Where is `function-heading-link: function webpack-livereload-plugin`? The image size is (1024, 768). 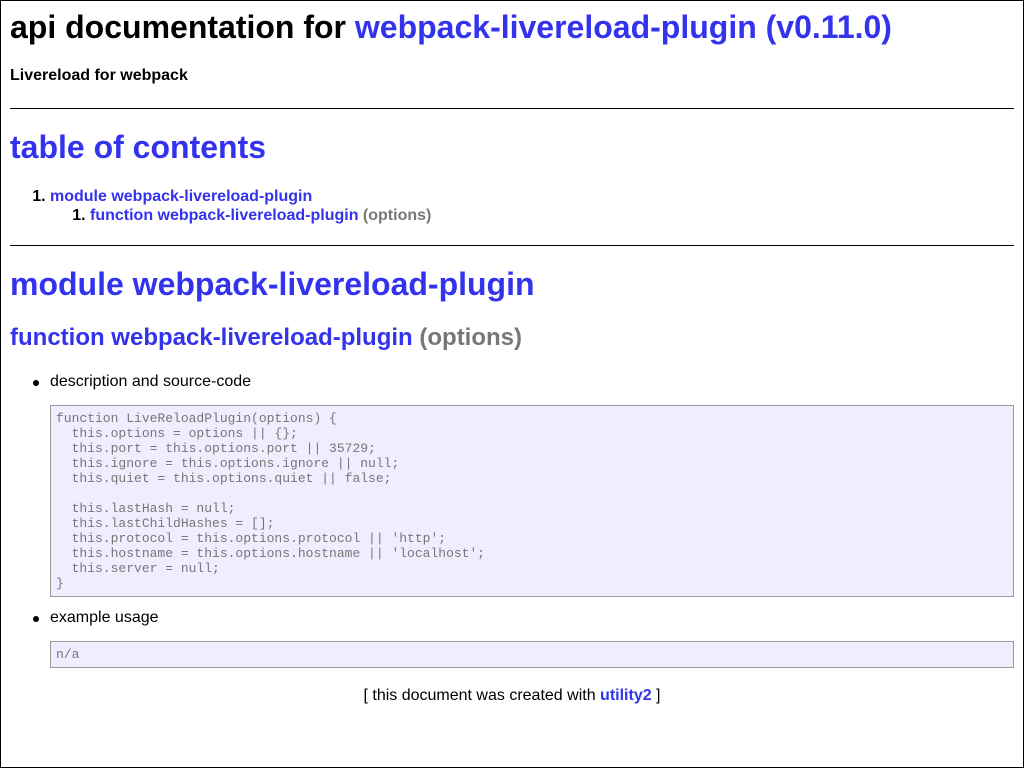 function-heading-link: function webpack-livereload-plugin is located at coordinates (211, 337).